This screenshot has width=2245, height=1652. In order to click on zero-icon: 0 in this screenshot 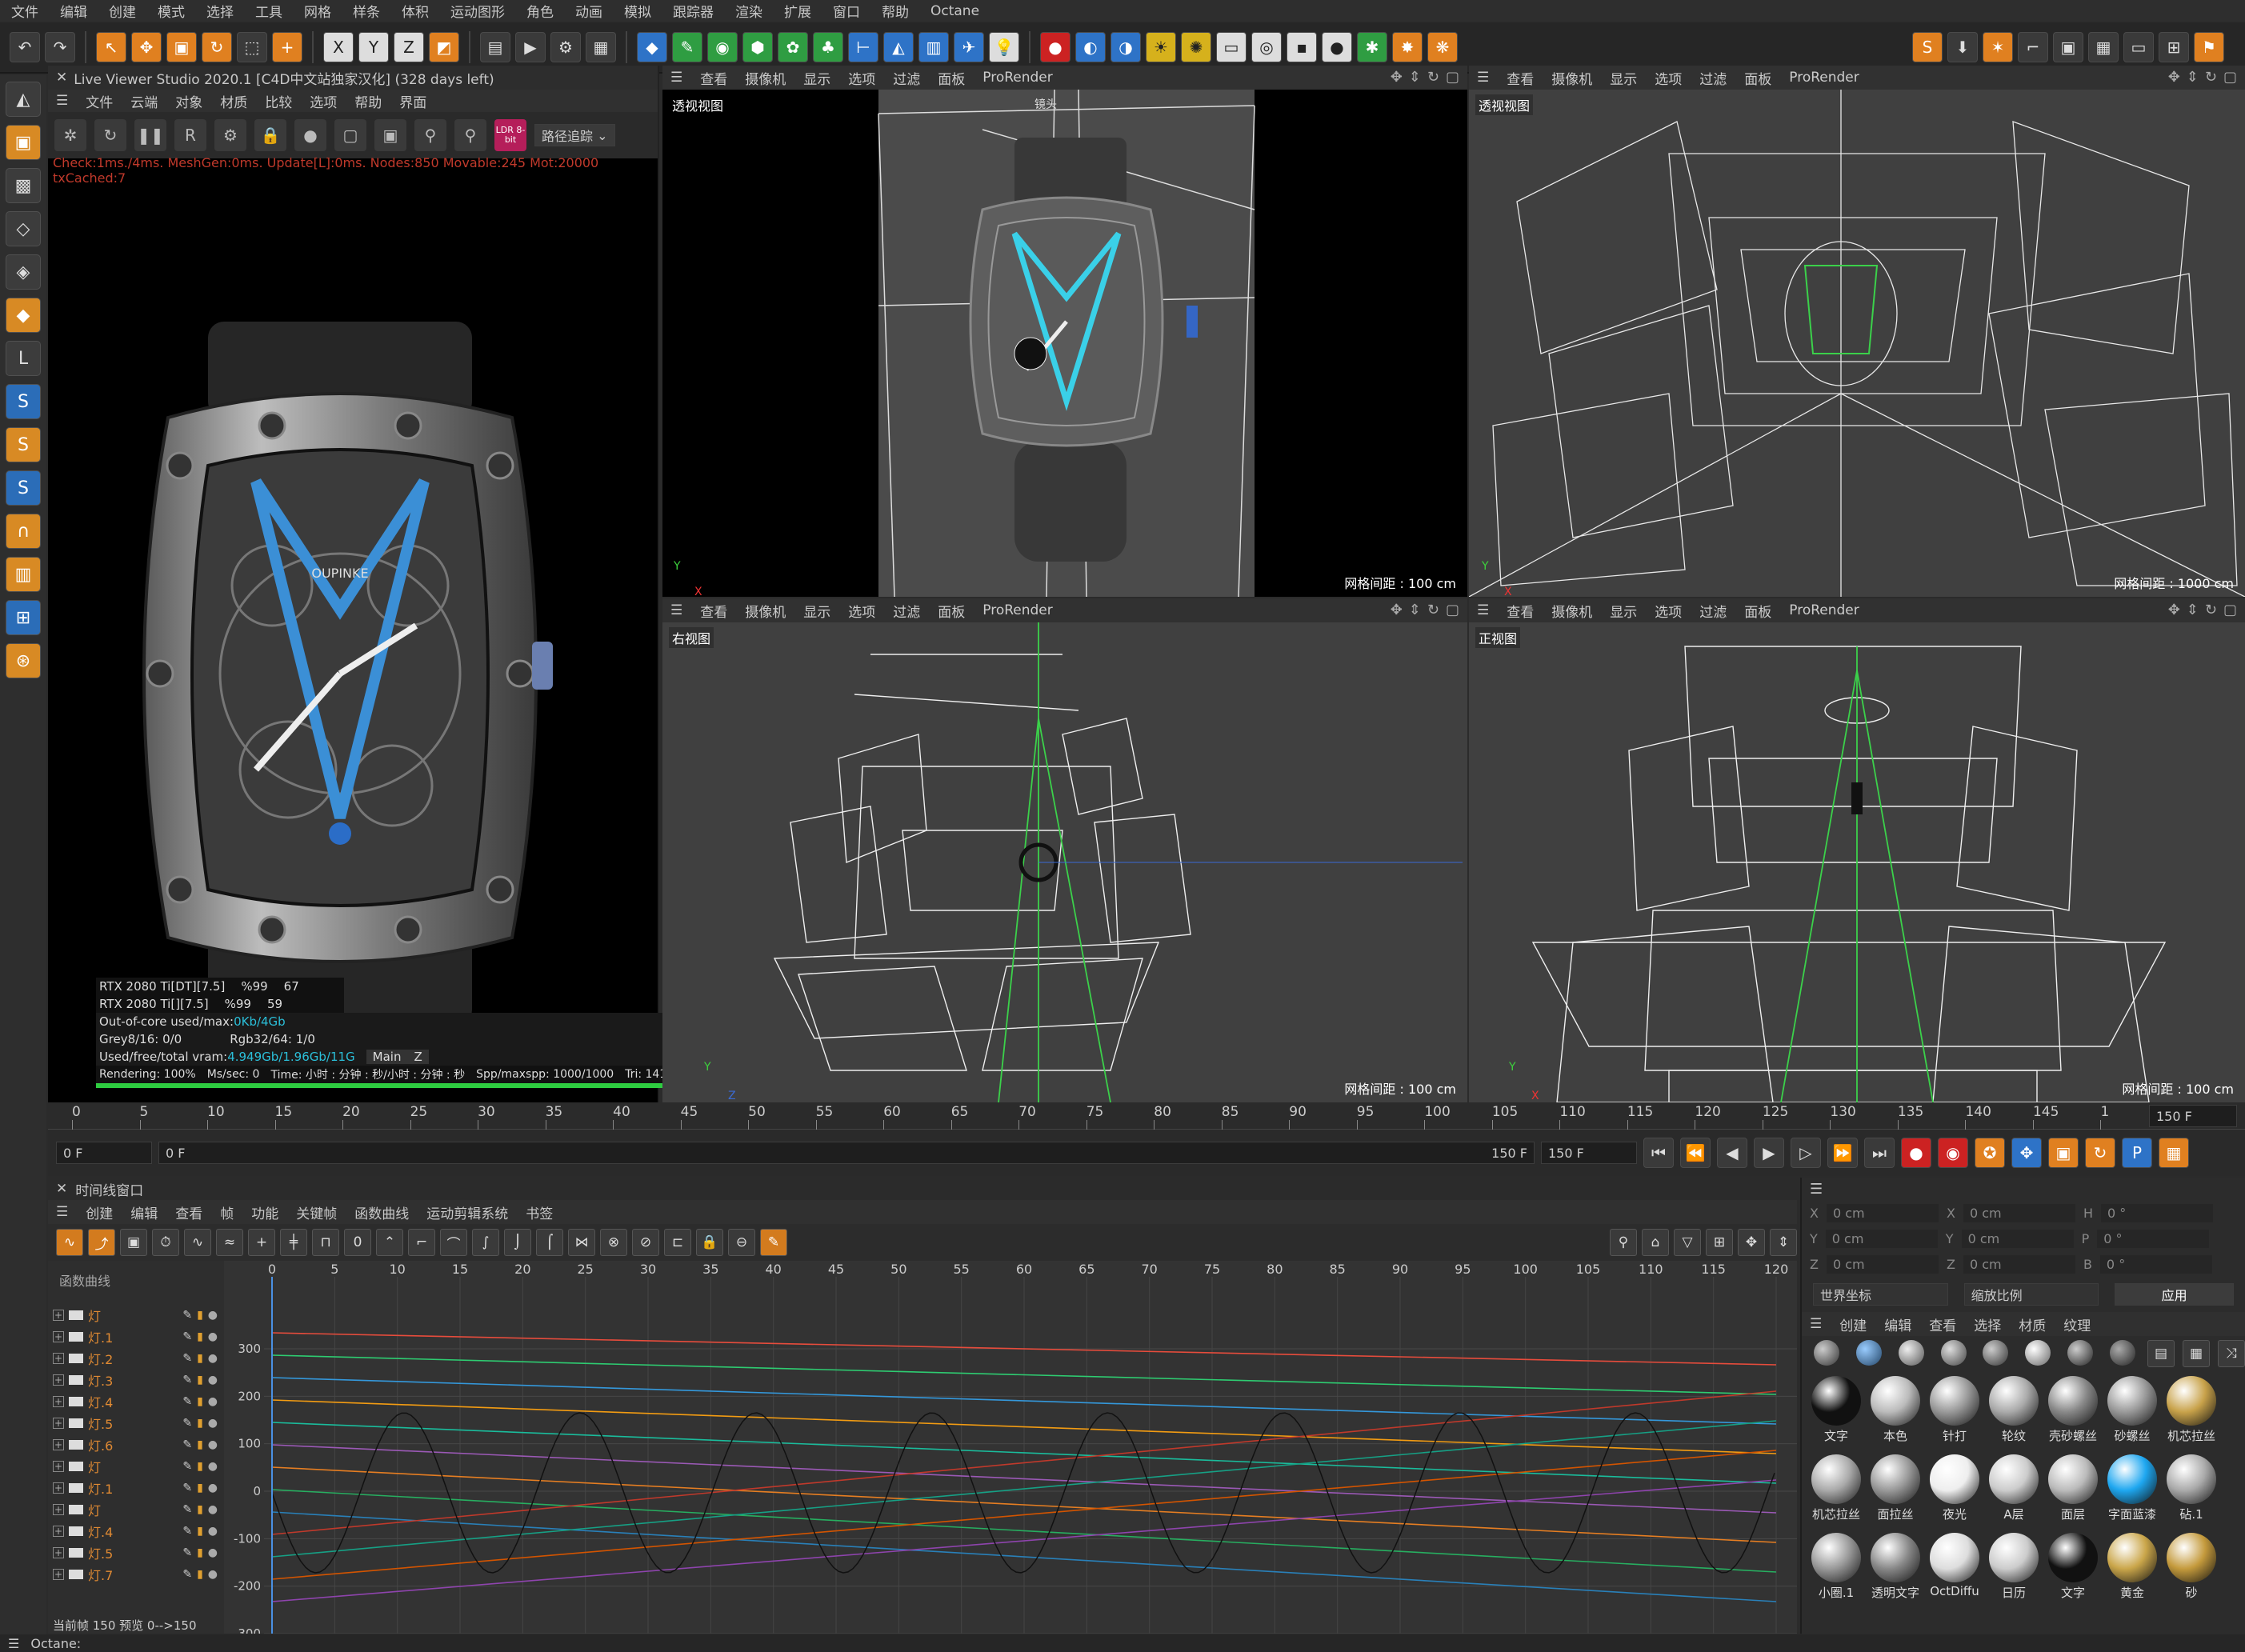, I will do `click(357, 1242)`.